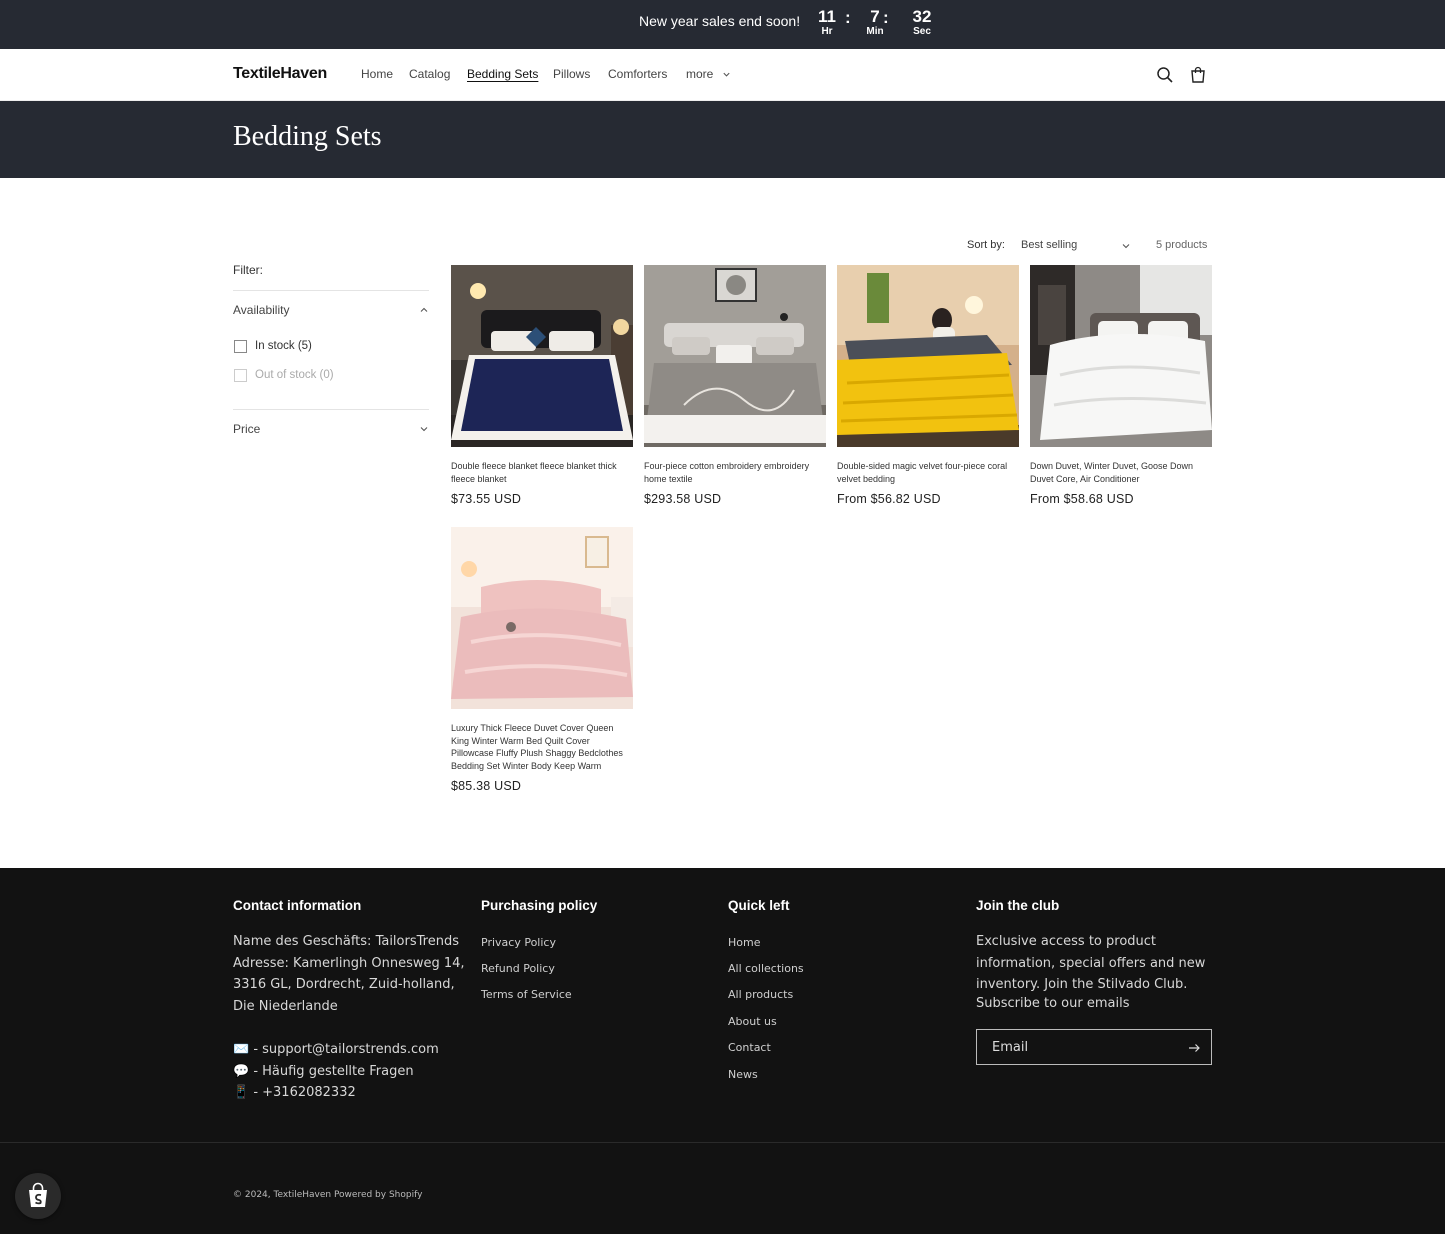 This screenshot has height=1234, width=1445. I want to click on footer-link-privacy: Privacy Policy, so click(518, 942).